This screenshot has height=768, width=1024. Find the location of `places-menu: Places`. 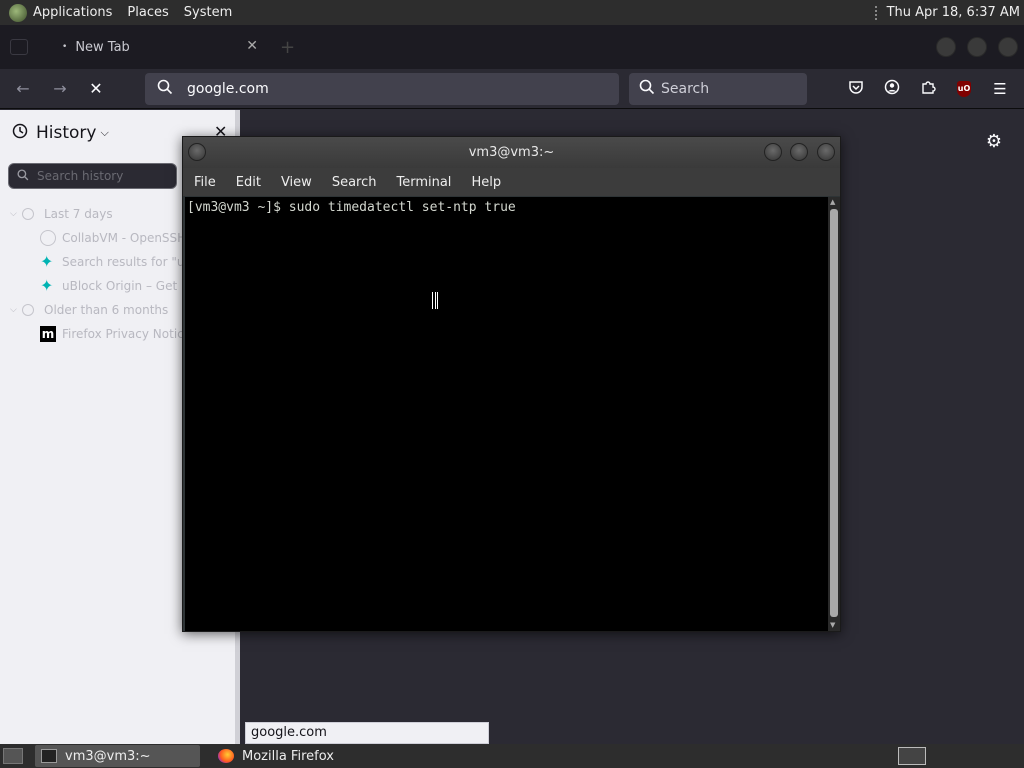

places-menu: Places is located at coordinates (147, 12).